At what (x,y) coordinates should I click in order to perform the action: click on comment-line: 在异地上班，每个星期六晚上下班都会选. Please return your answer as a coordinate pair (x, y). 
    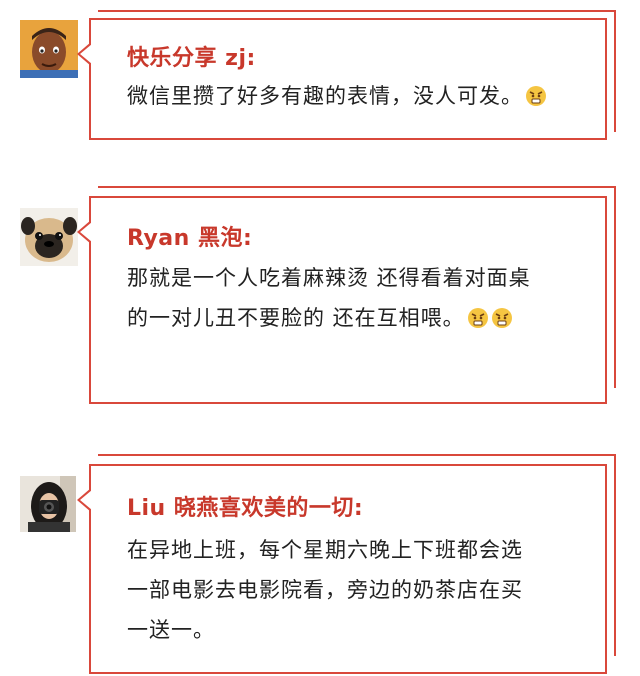
    Looking at the image, I should click on (325, 550).